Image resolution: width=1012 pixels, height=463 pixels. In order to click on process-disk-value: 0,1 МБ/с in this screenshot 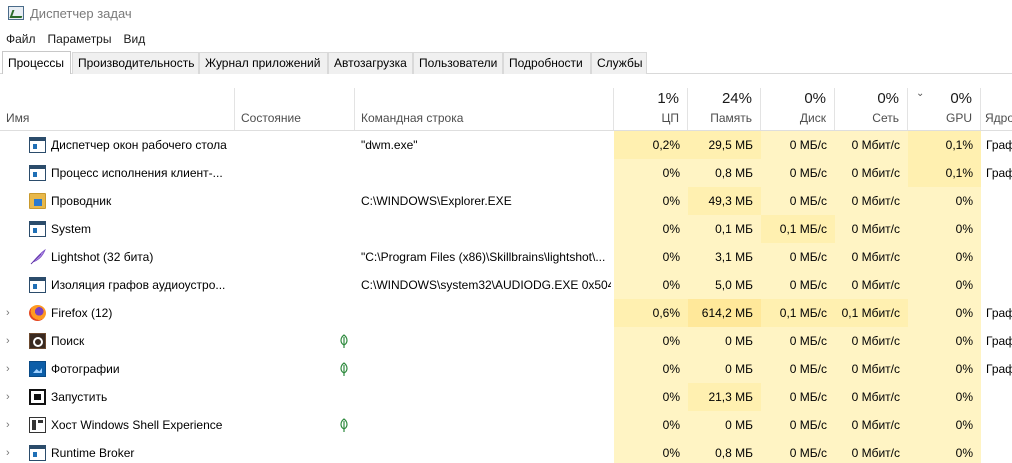, I will do `click(798, 229)`.